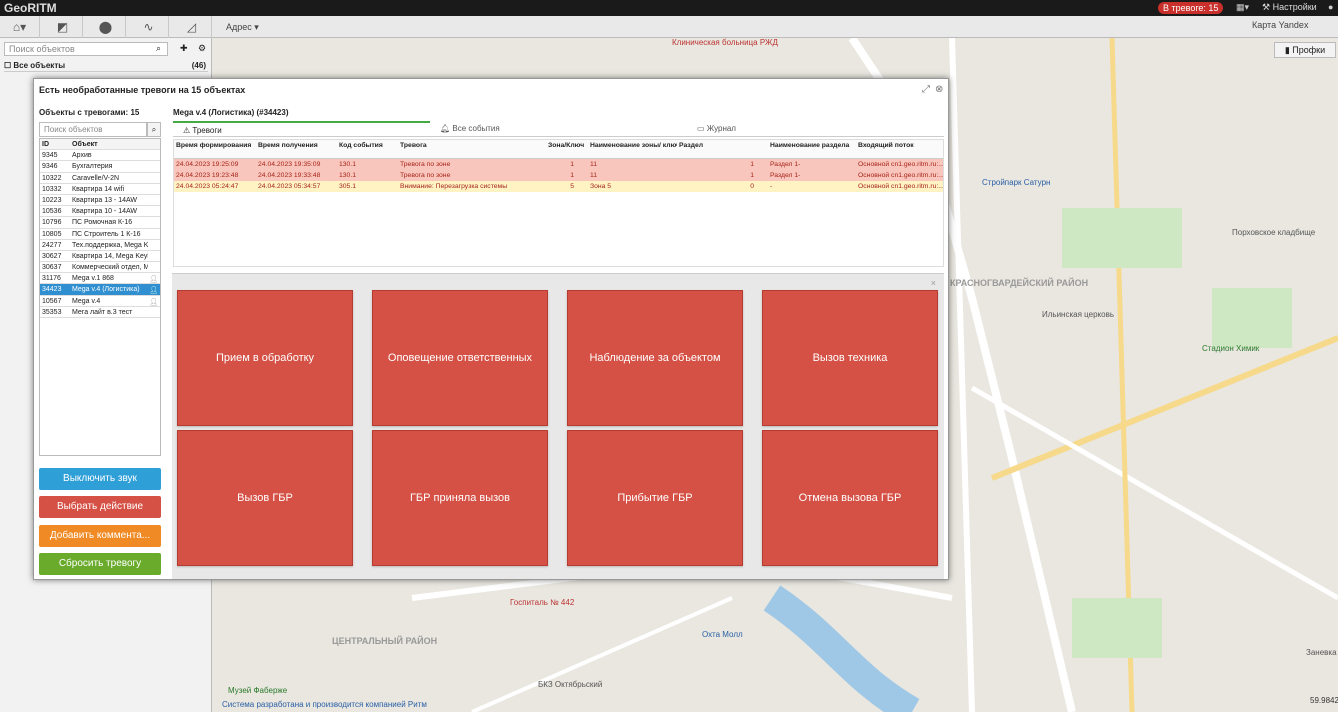 This screenshot has height=712, width=1338. What do you see at coordinates (100, 189) in the screenshot?
I see `list-item: 10332 Квартира 14 wifi` at bounding box center [100, 189].